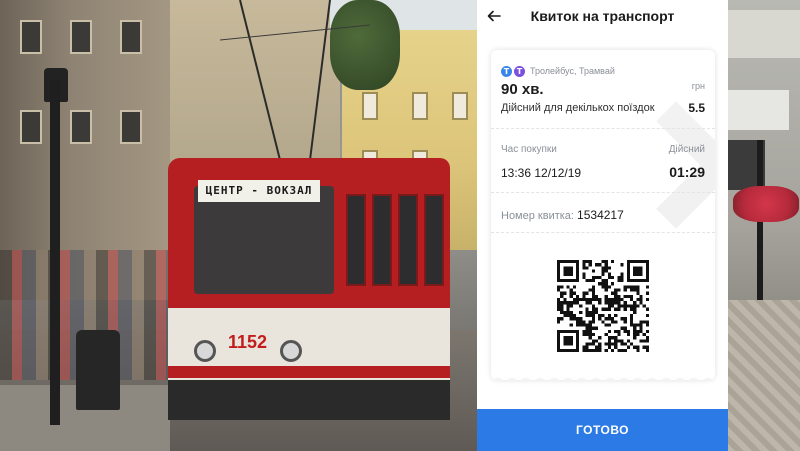 The width and height of the screenshot is (800, 451). What do you see at coordinates (309, 400) in the screenshot?
I see `tram-skirt` at bounding box center [309, 400].